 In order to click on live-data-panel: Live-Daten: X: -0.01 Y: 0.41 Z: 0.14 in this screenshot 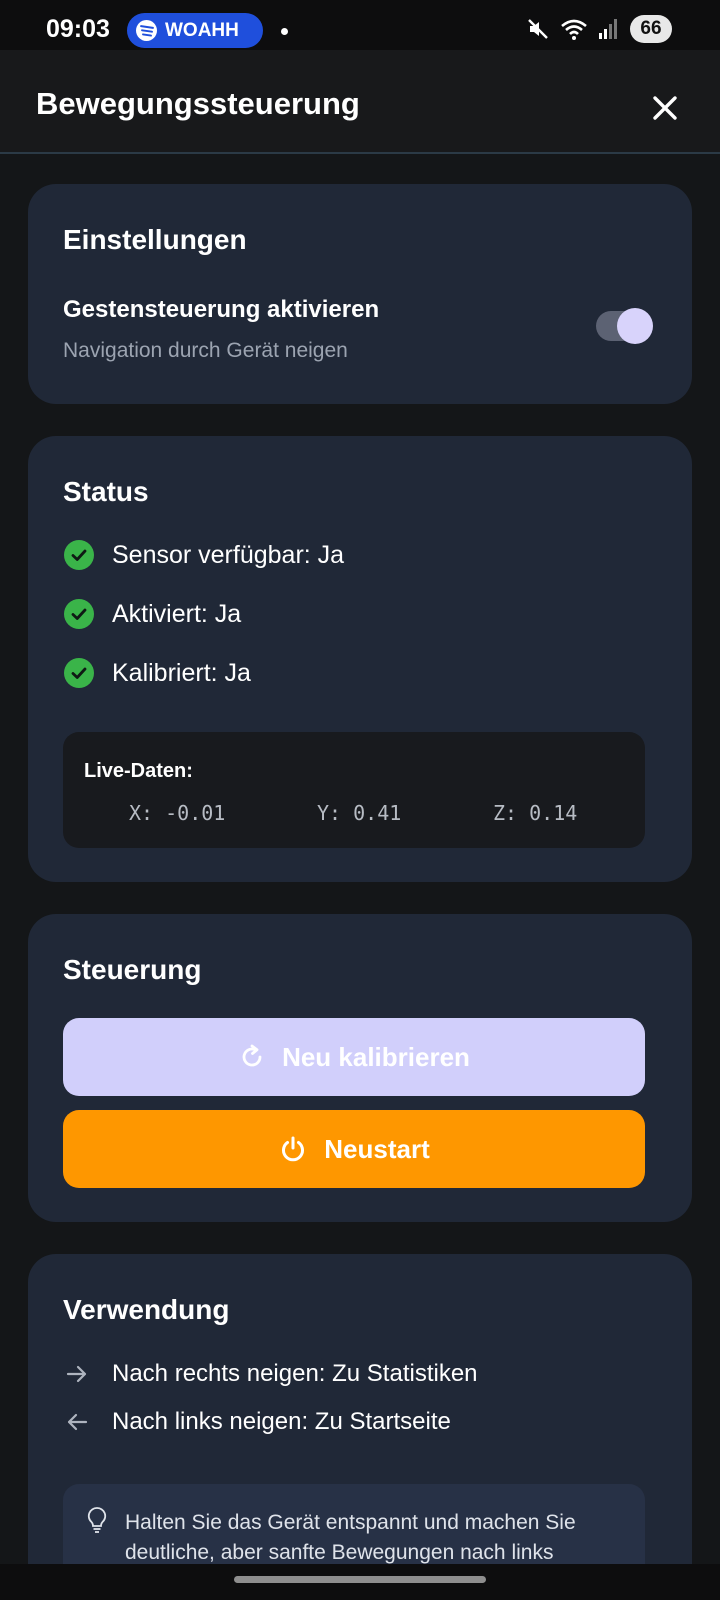, I will do `click(354, 790)`.